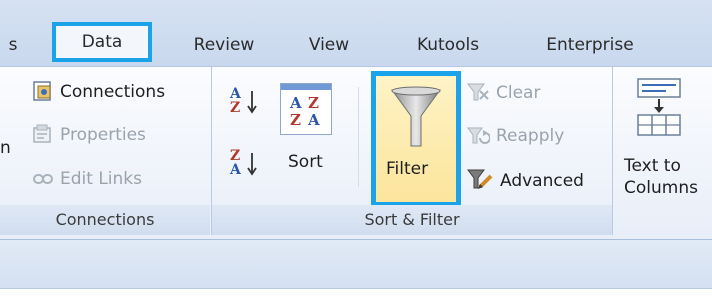 The width and height of the screenshot is (712, 301). Describe the element at coordinates (43, 93) in the screenshot. I see `connections-icon` at that location.